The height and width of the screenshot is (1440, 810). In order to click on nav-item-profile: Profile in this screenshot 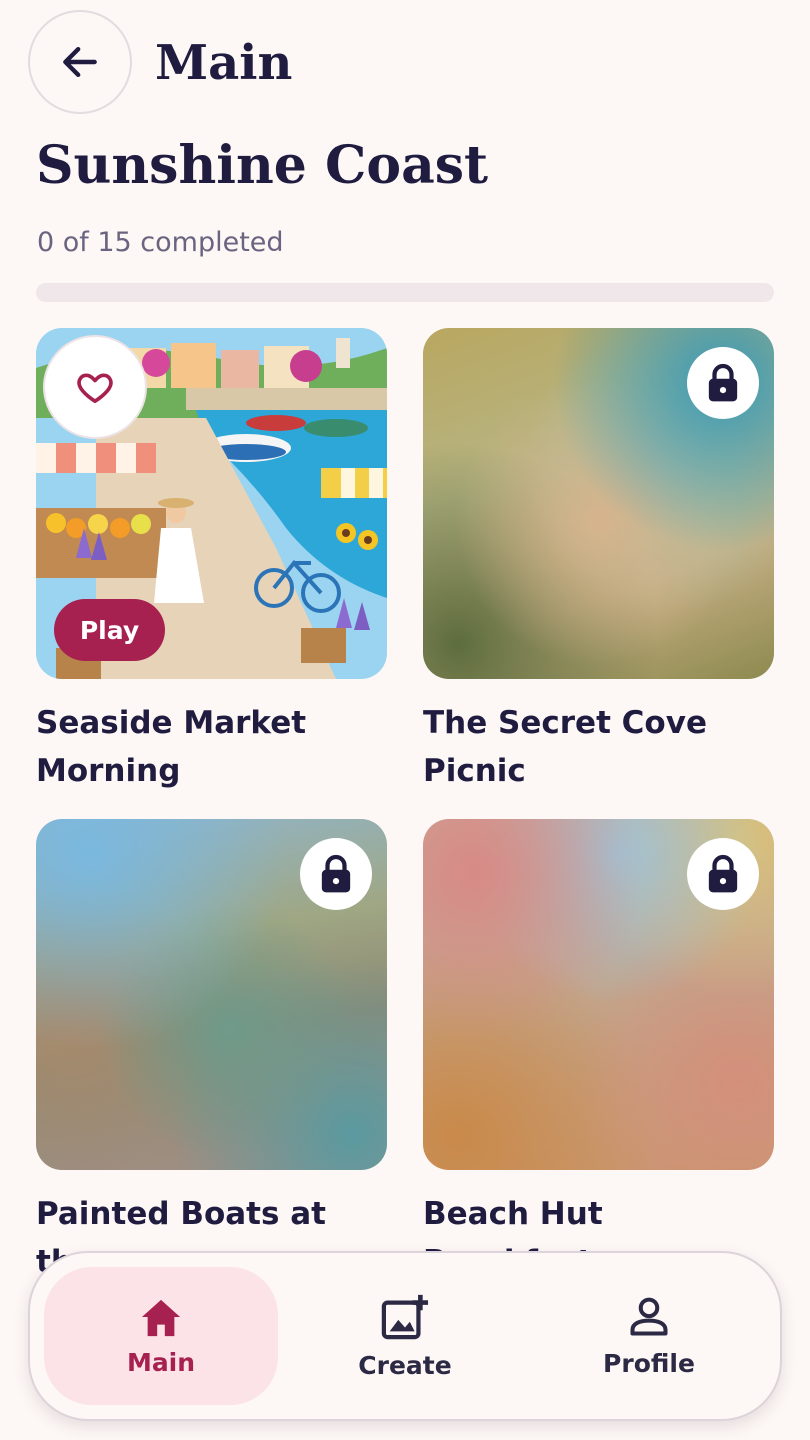, I will do `click(649, 1336)`.